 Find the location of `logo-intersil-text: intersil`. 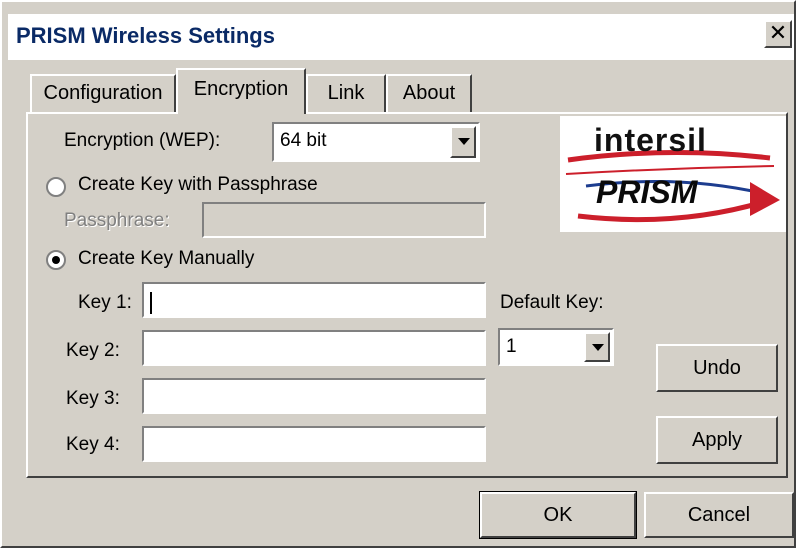

logo-intersil-text: intersil is located at coordinates (650, 140).